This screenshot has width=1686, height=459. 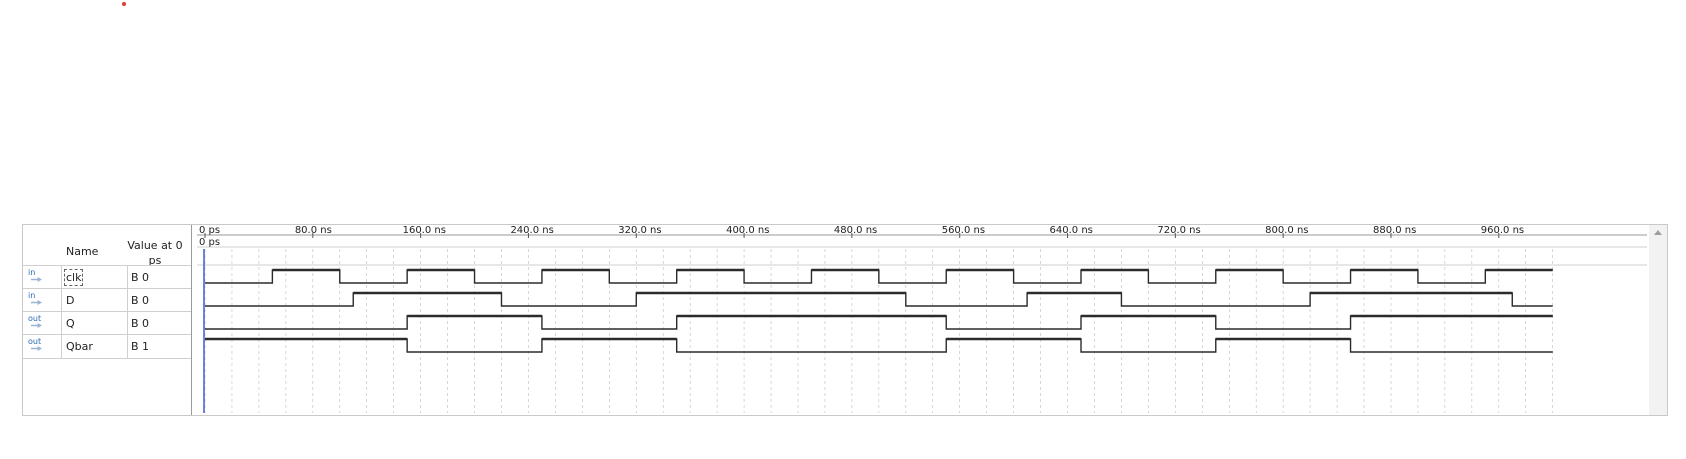 What do you see at coordinates (70, 300) in the screenshot?
I see `signal-name: D` at bounding box center [70, 300].